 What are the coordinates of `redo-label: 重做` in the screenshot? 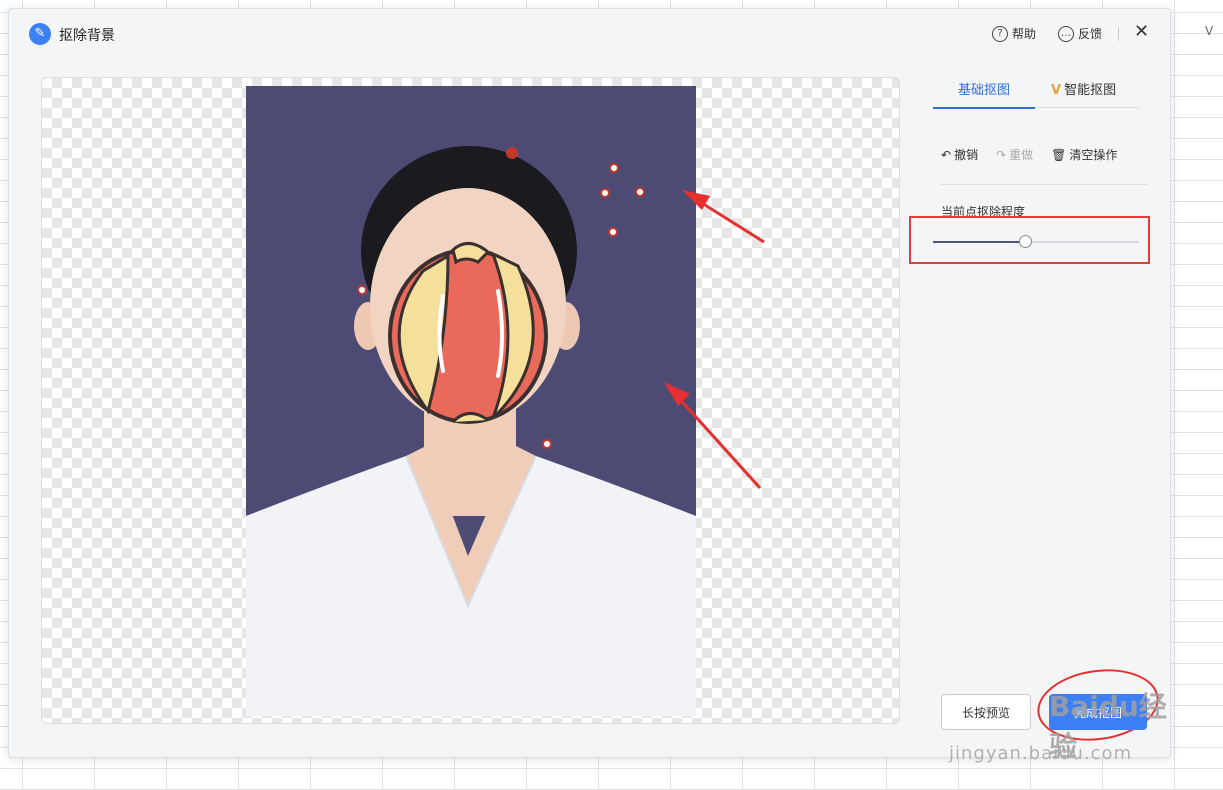 It's located at (1021, 155).